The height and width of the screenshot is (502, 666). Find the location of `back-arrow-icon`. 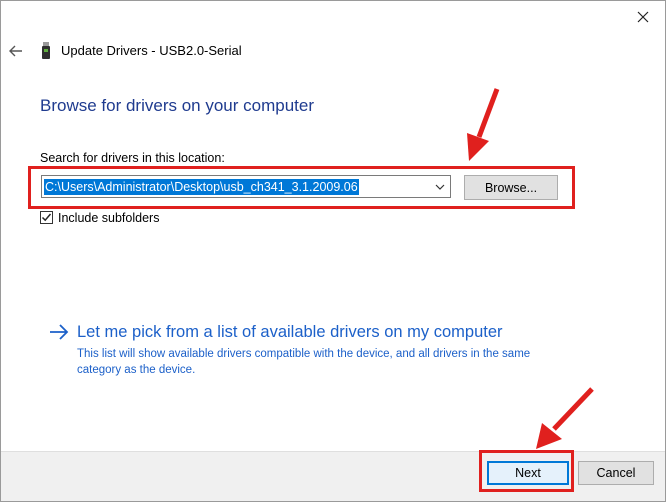

back-arrow-icon is located at coordinates (15, 51).